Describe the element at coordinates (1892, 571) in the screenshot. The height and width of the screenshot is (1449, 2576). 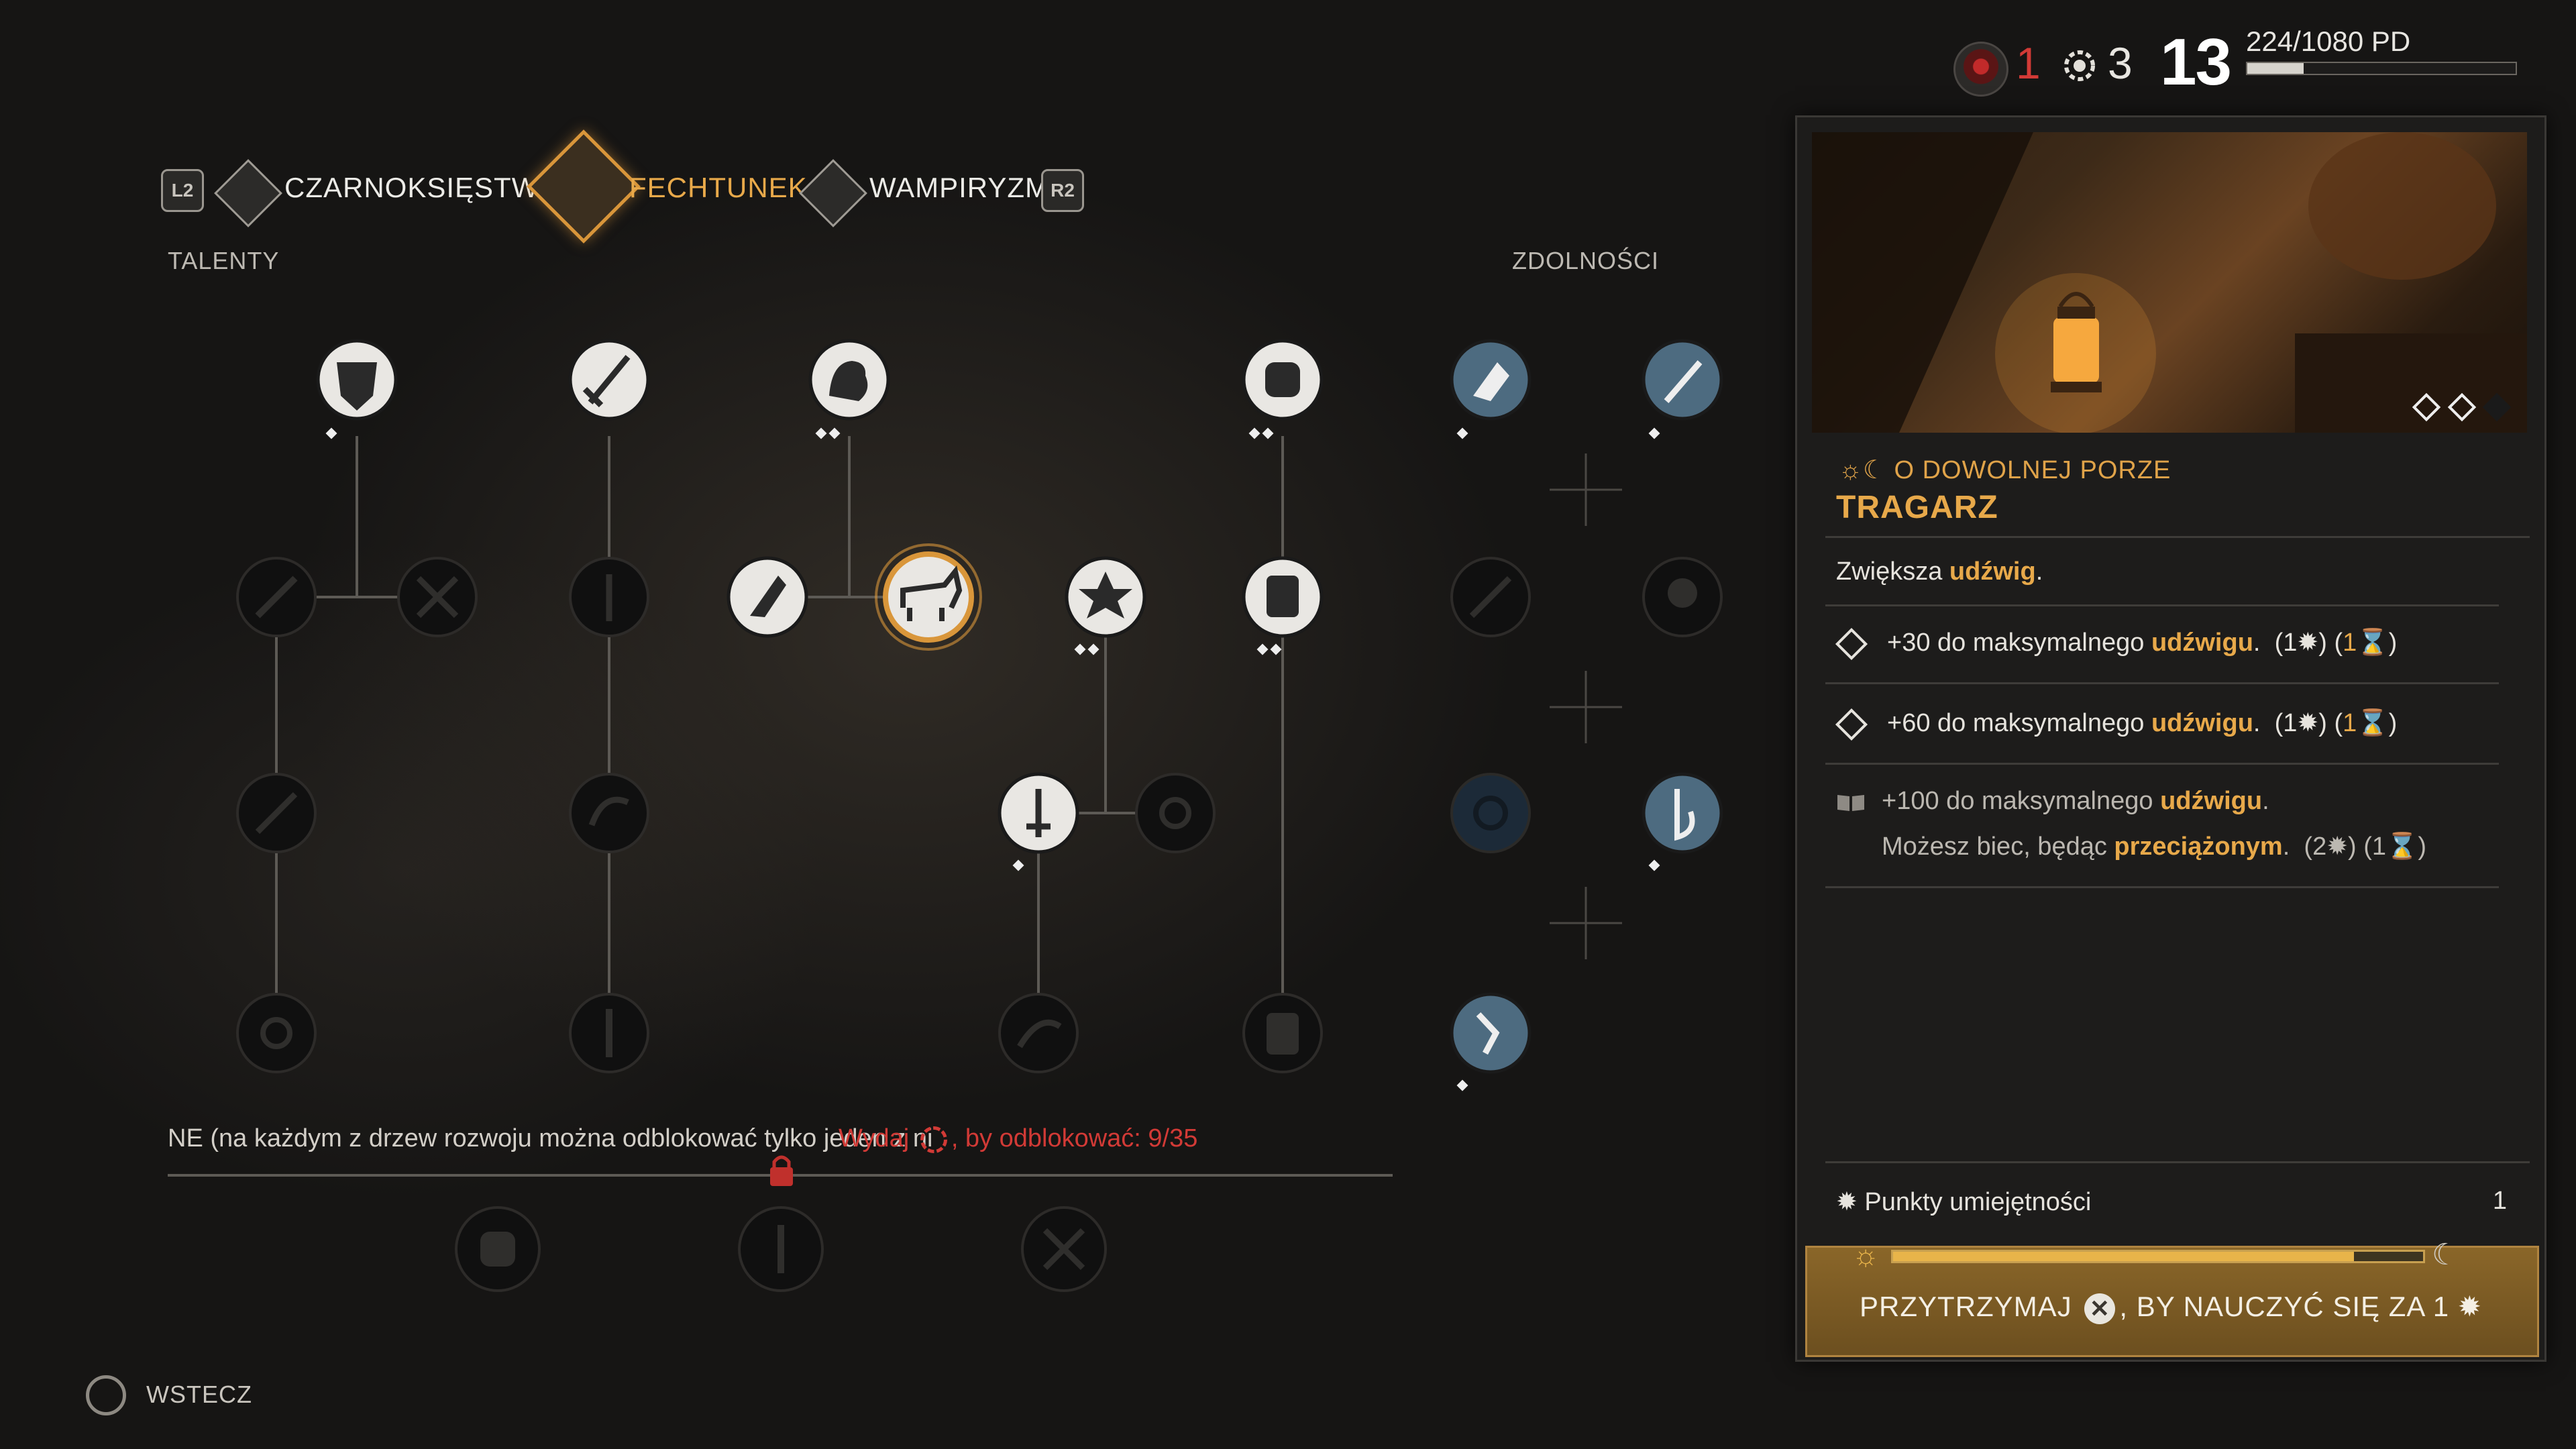
I see `desc-text: Zwiększa` at that location.